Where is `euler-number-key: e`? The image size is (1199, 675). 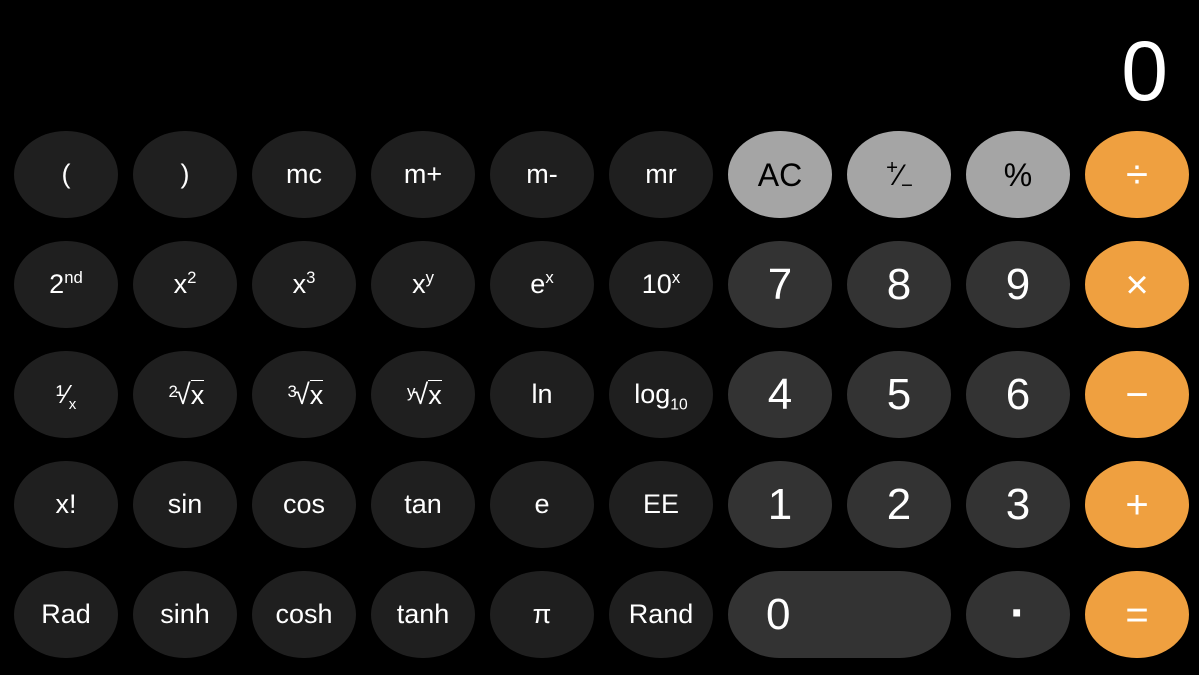
euler-number-key: e is located at coordinates (542, 504).